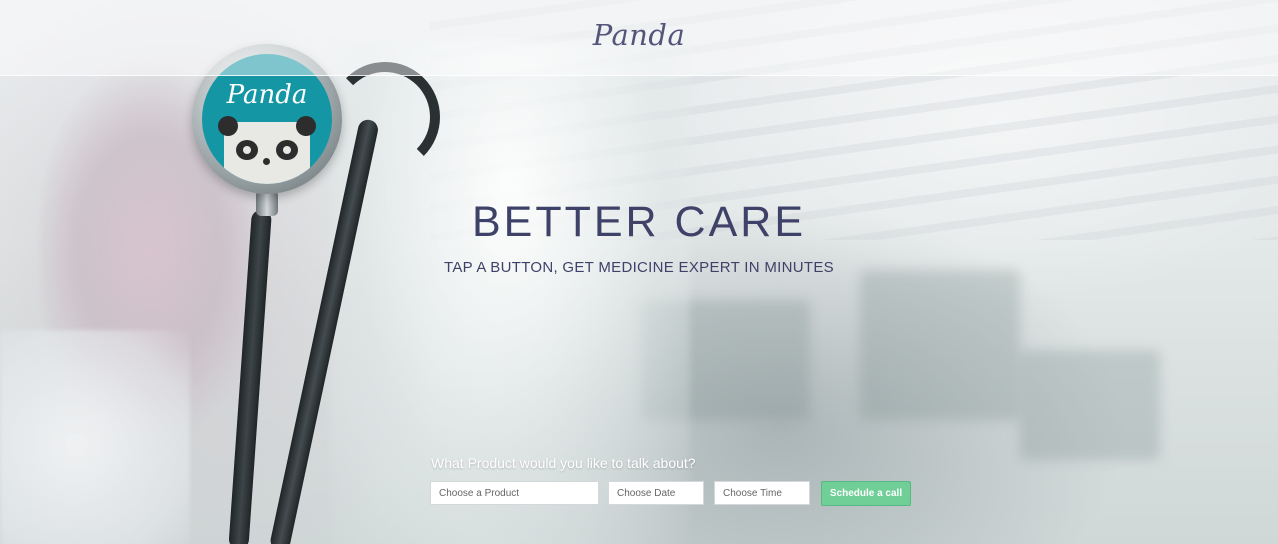 The width and height of the screenshot is (1278, 544). I want to click on doctor-sleeve, so click(95, 437).